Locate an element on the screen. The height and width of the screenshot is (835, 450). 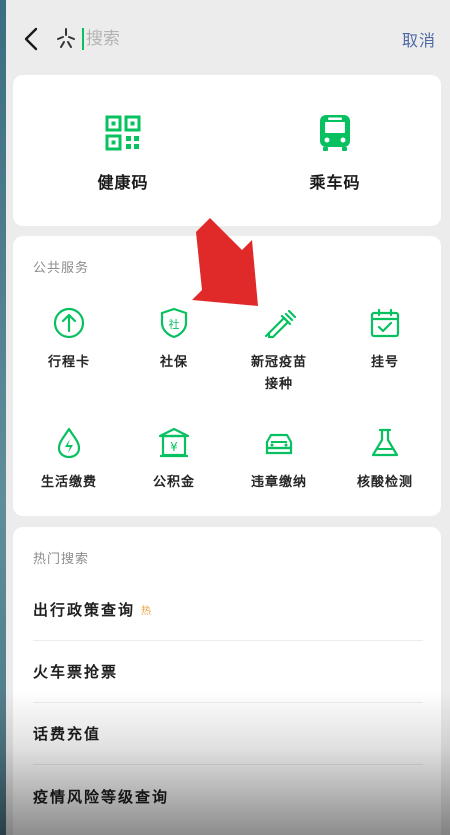
service-label: 生活缴费 is located at coordinates (68, 482).